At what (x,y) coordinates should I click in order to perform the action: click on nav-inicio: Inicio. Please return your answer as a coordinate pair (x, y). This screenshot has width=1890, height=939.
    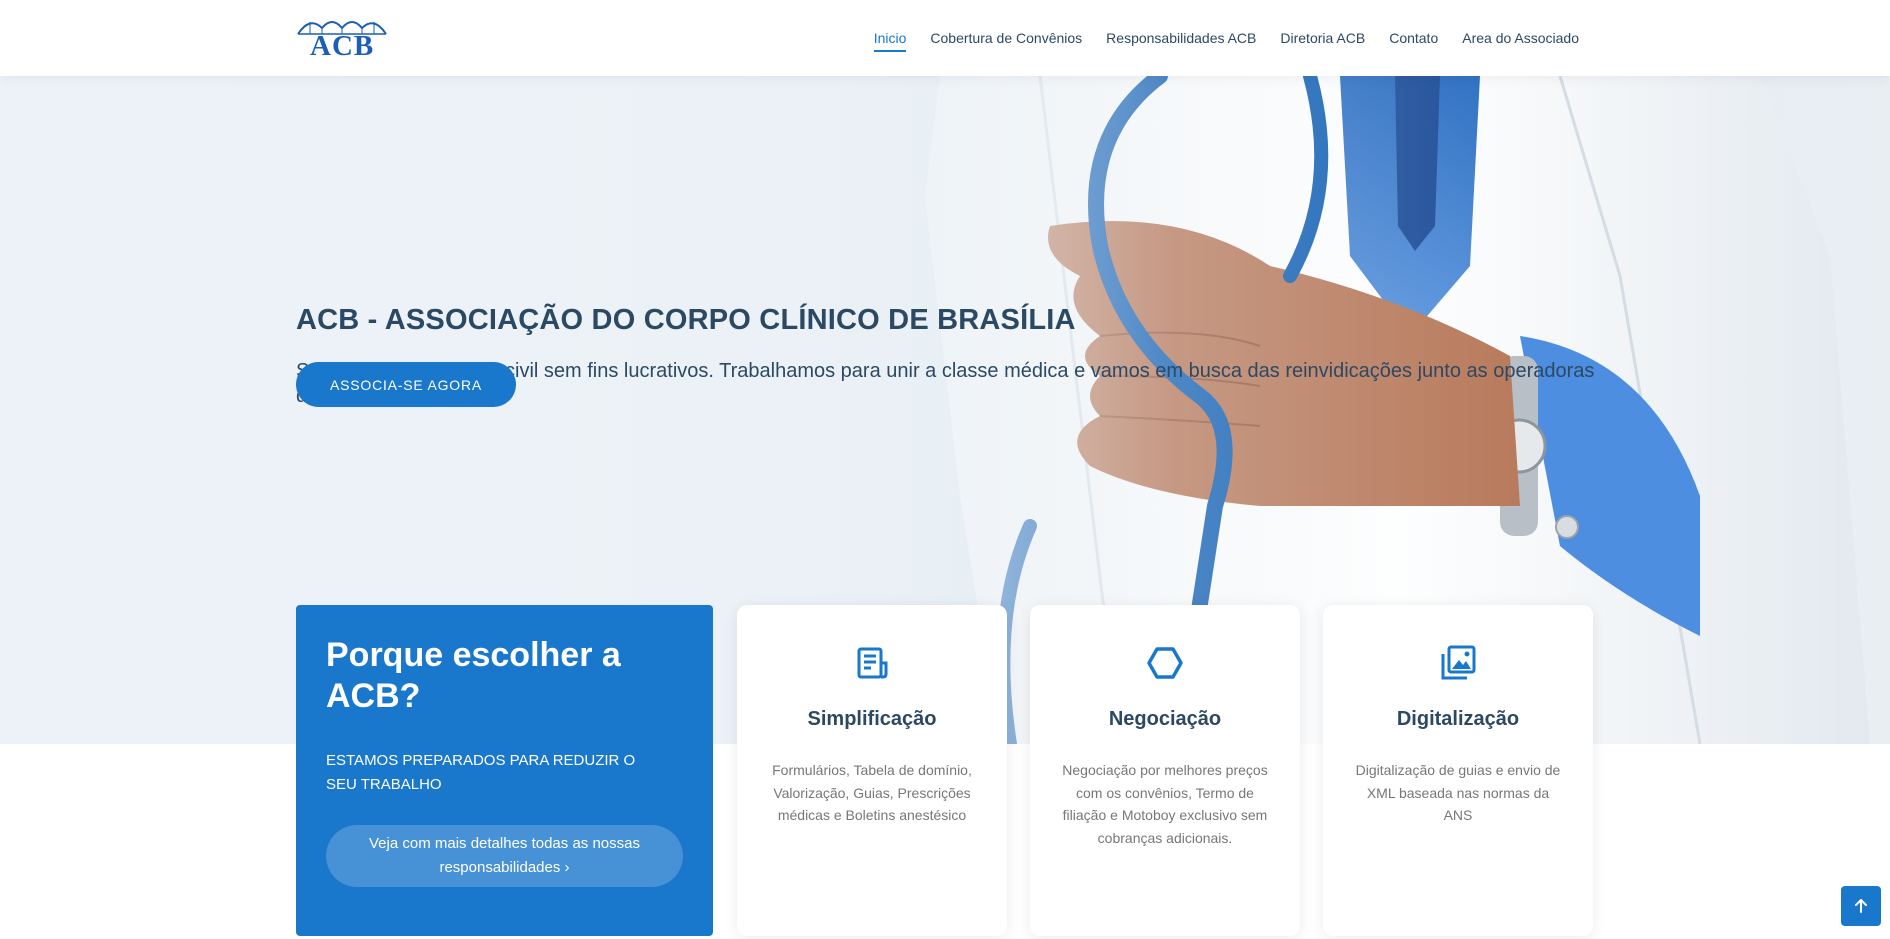
    Looking at the image, I should click on (890, 38).